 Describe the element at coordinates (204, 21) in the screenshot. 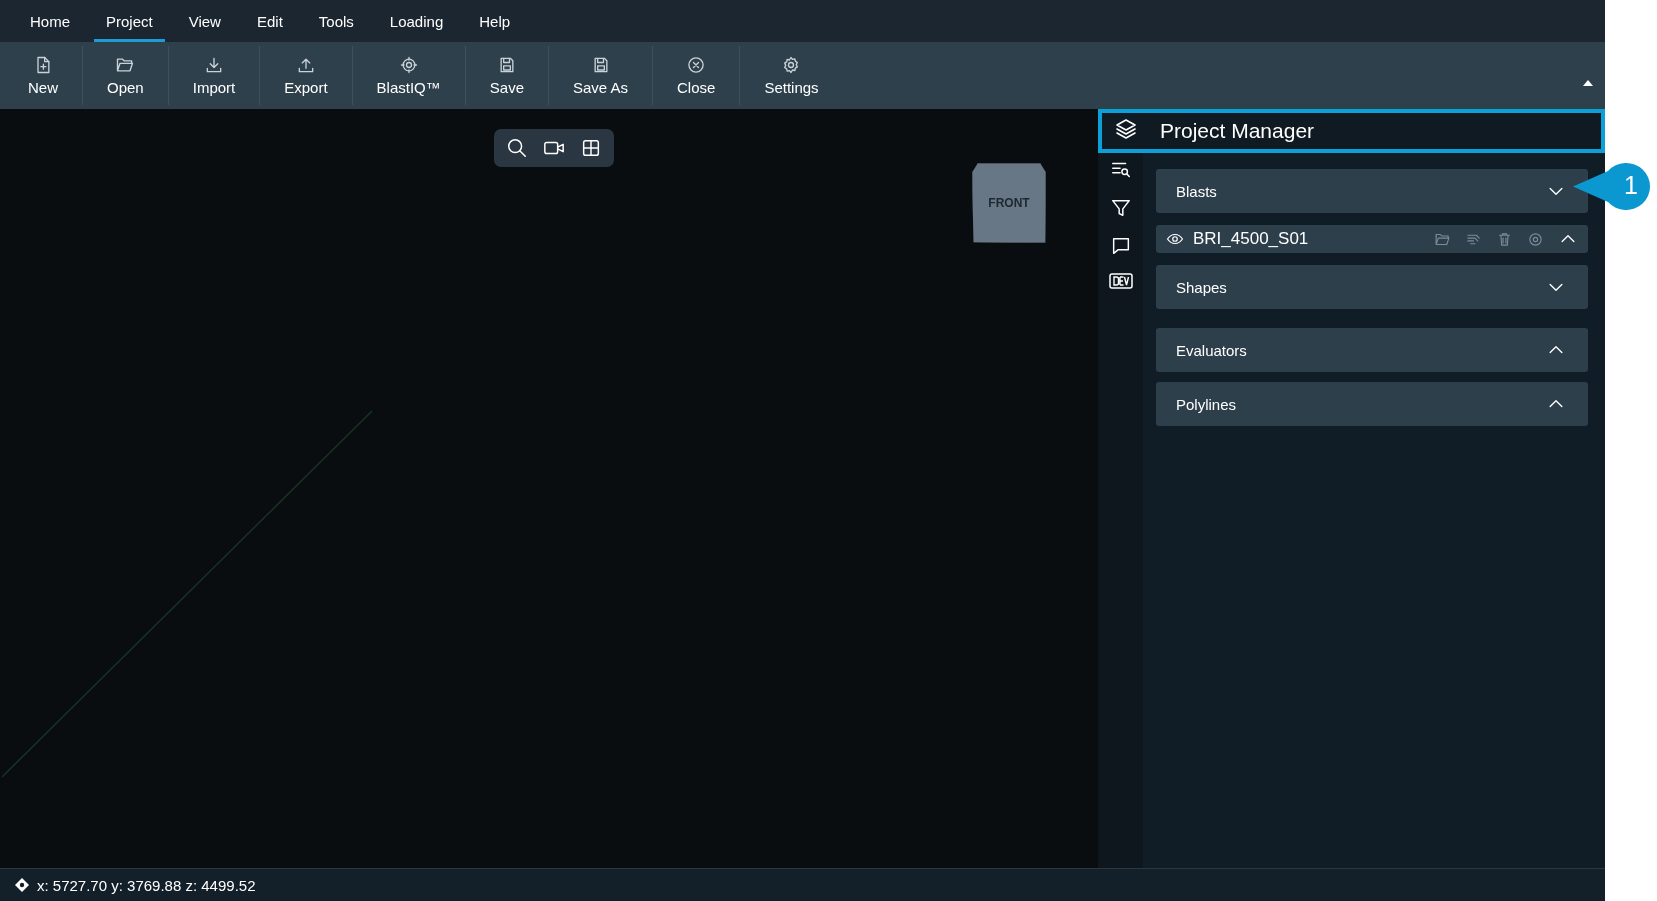

I see `menu-tab: View` at that location.